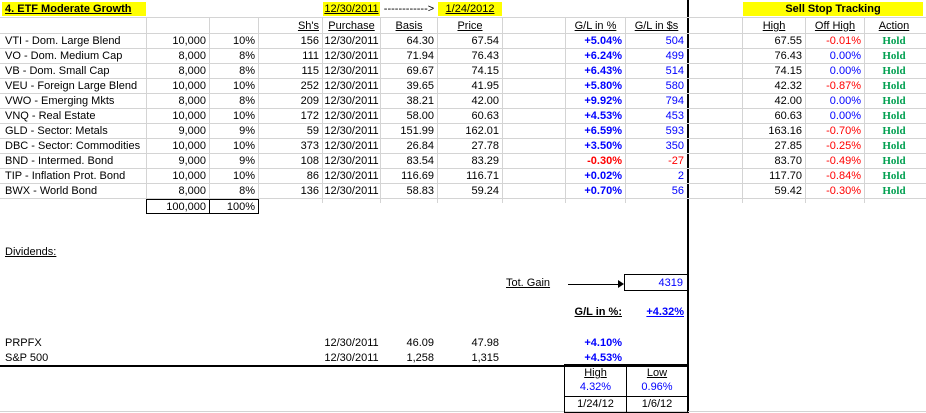 This screenshot has height=413, width=926. Describe the element at coordinates (670, 283) in the screenshot. I see `tot-gain-value: 4319` at that location.